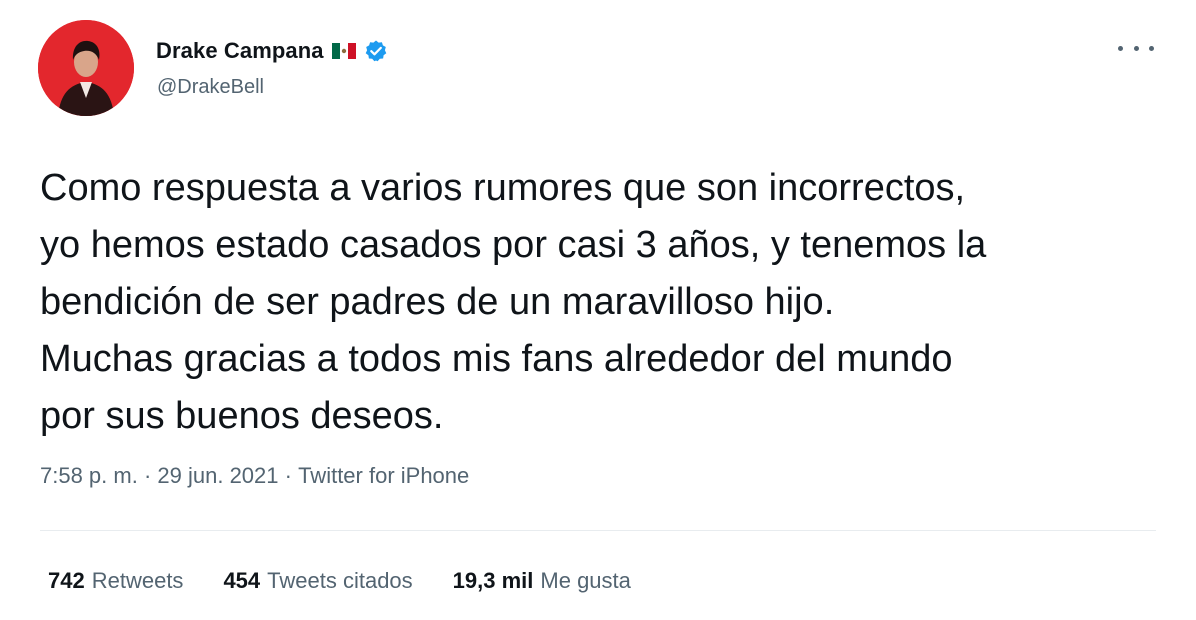  I want to click on likes-stat: 19,3 mil Me gusta, so click(542, 581).